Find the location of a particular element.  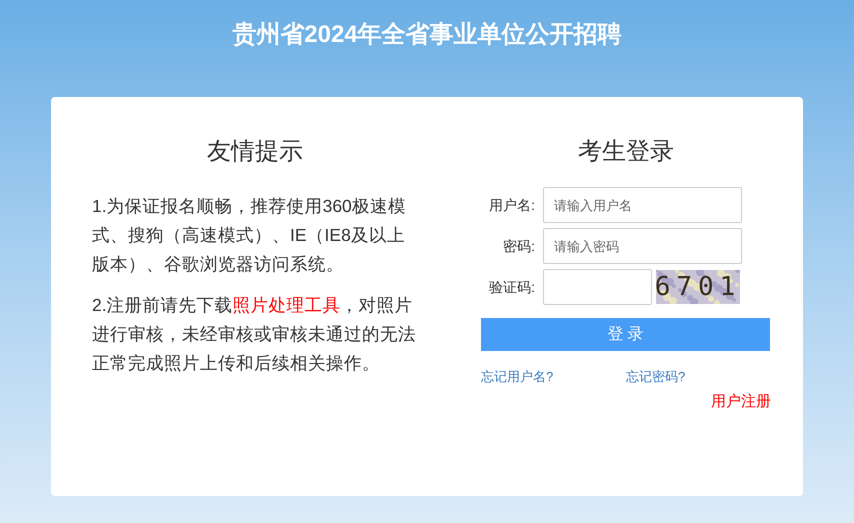

notice-paragraph: 2.注册前请先下载照片处理工具，对照片进行审核，未经审核或审核未通过的无法正常完成照片上传和后续相关操作。 is located at coordinates (254, 334).